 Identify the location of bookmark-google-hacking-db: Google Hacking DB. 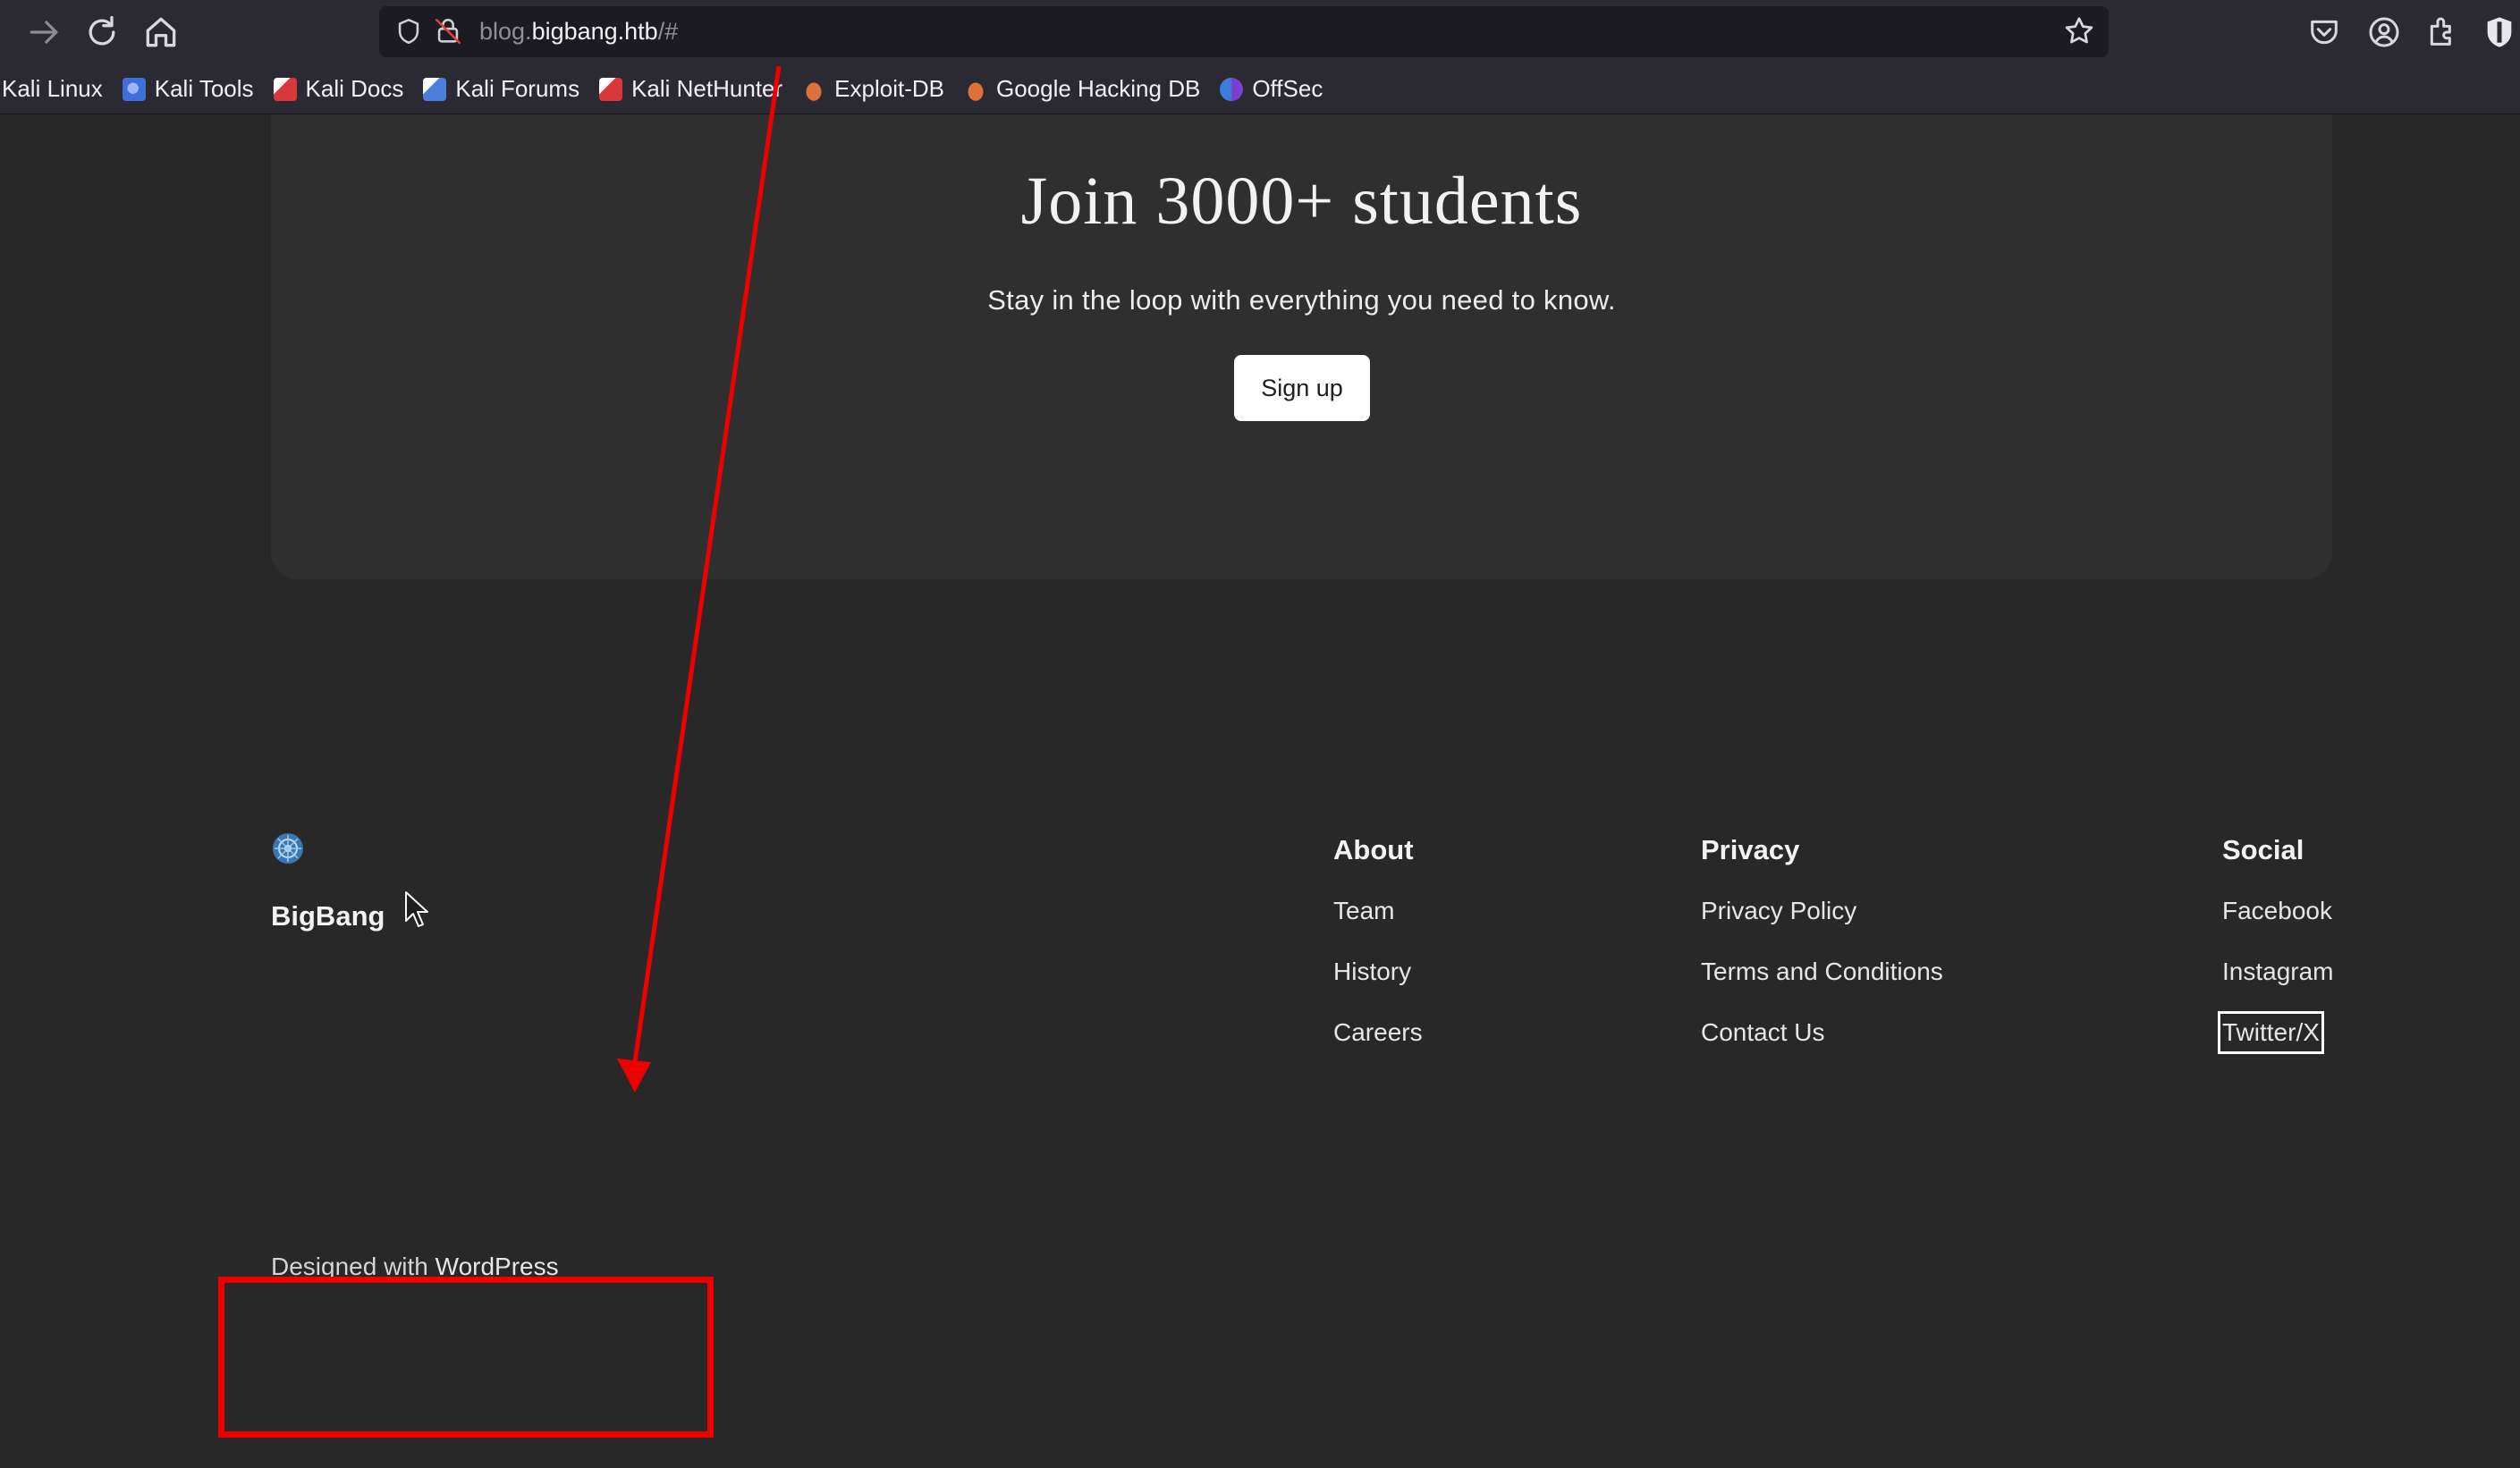
(1082, 89).